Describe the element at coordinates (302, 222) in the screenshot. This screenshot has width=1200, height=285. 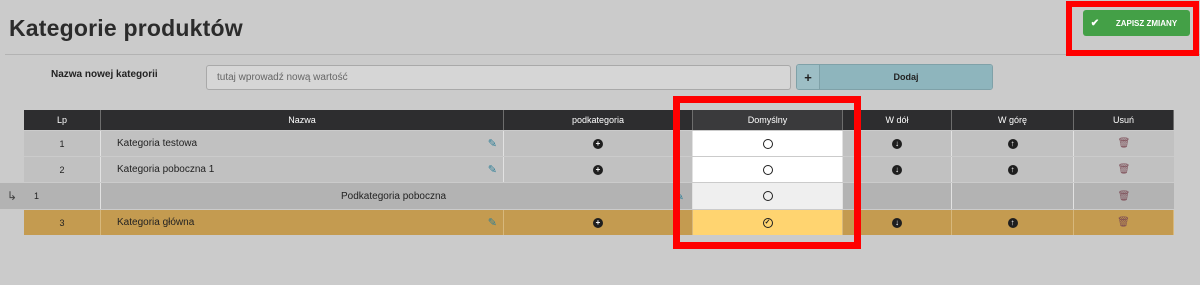
I see `row-name-cell: Kategoria główna ✎` at that location.